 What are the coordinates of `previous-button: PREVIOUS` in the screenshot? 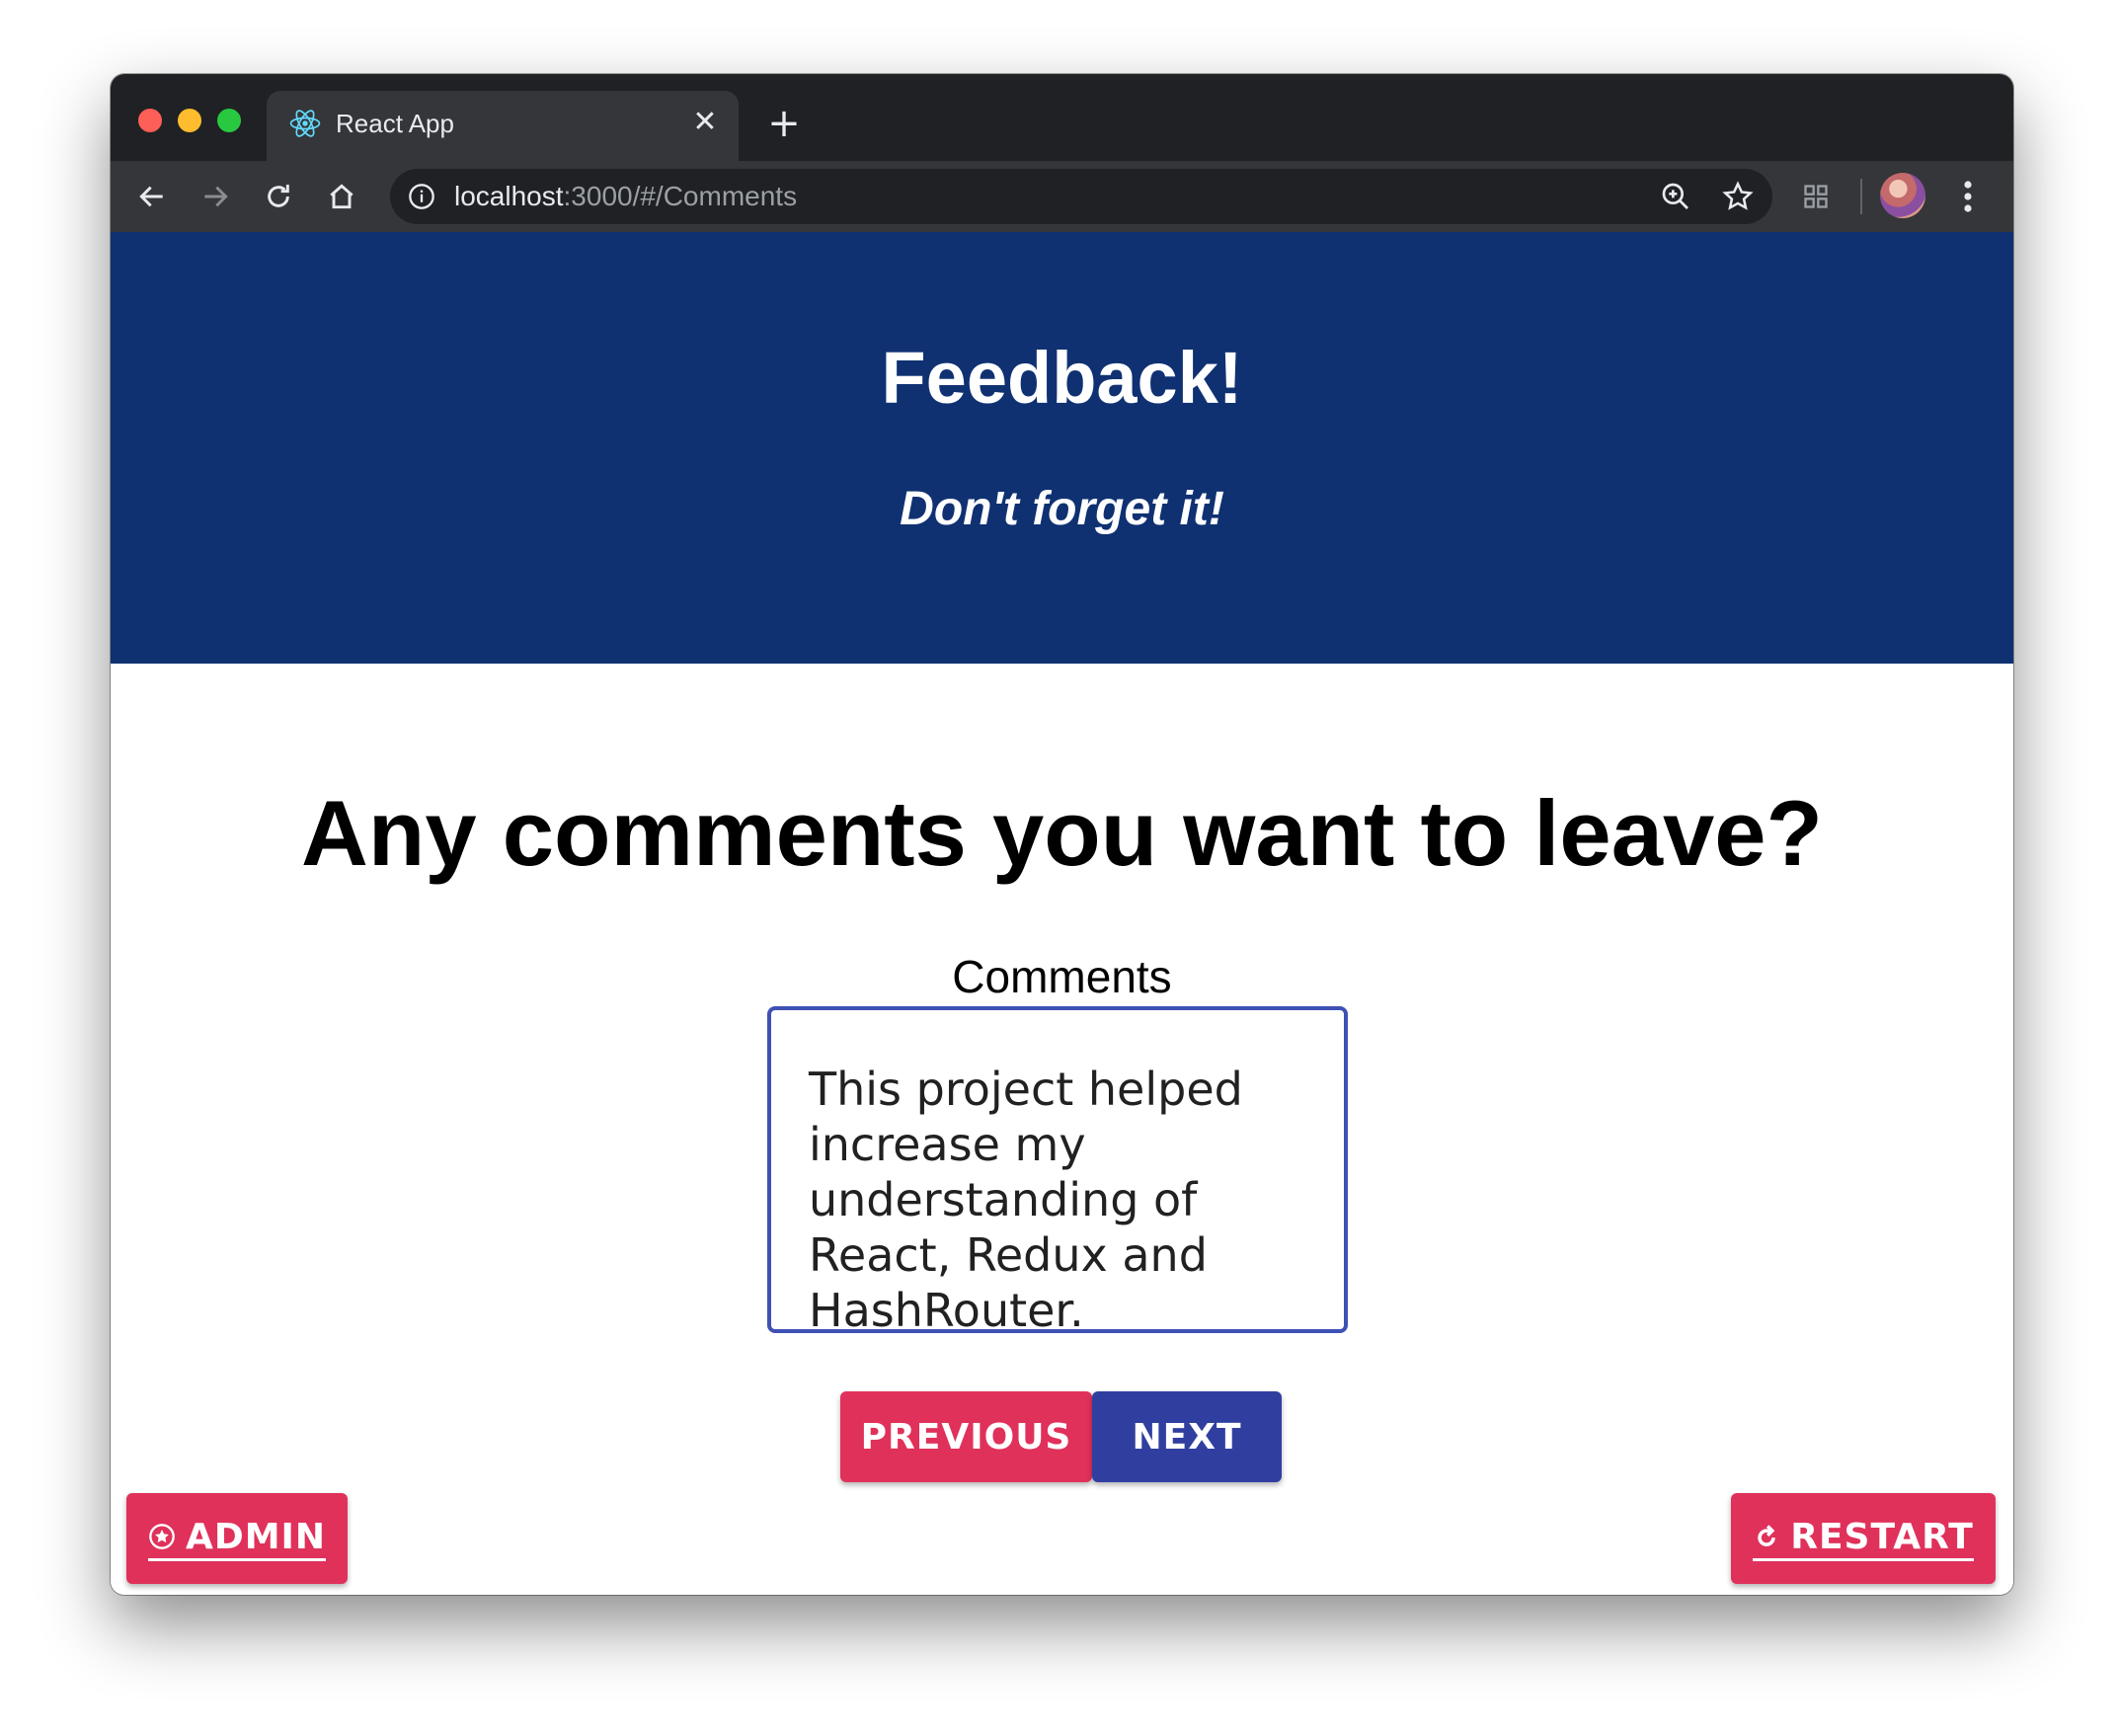 It's located at (966, 1436).